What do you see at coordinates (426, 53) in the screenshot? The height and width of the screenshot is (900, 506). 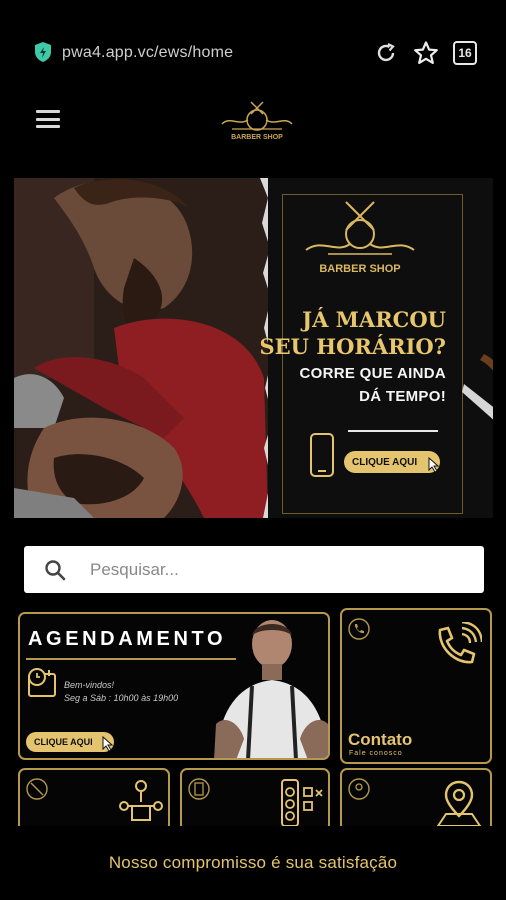 I see `star-icon` at bounding box center [426, 53].